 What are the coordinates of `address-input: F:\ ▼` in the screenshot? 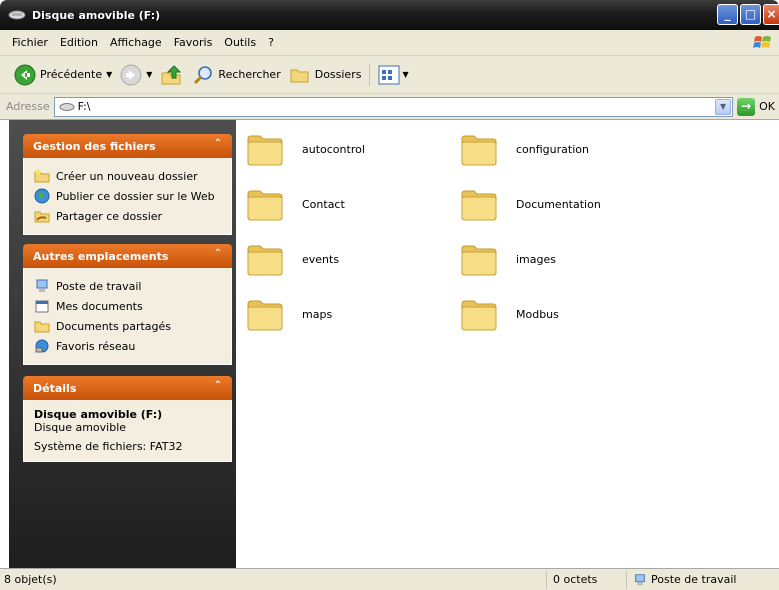 It's located at (393, 106).